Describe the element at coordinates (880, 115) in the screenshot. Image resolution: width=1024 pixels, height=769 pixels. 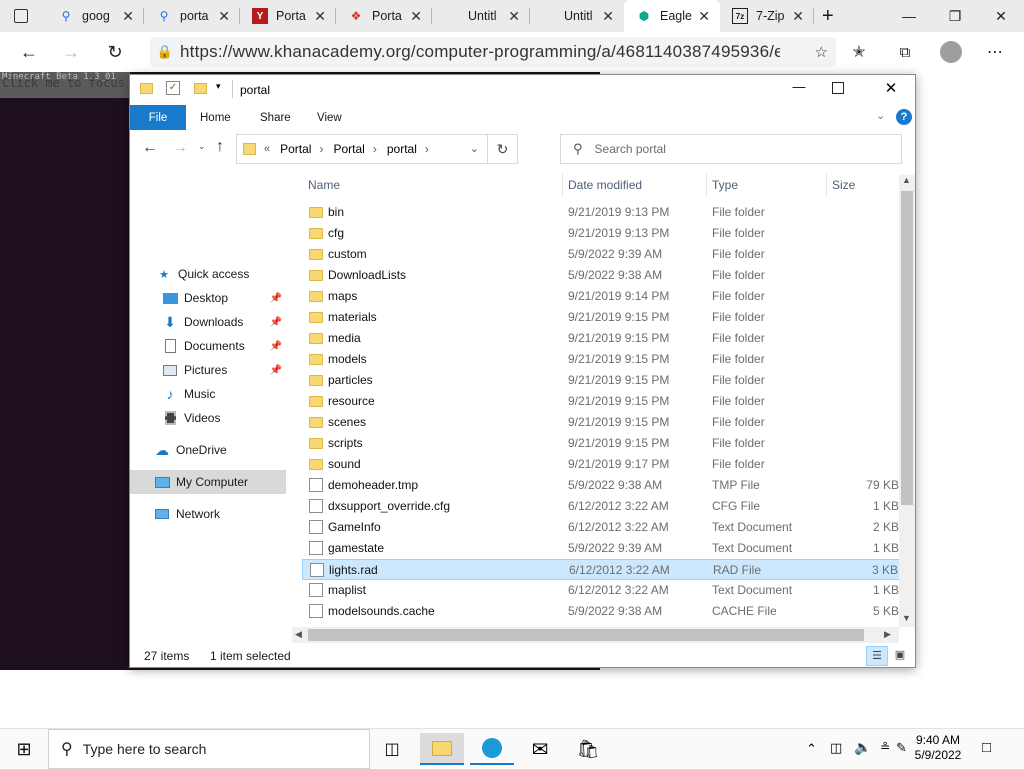
I see `expand-ribbon-icon: ⌄` at that location.